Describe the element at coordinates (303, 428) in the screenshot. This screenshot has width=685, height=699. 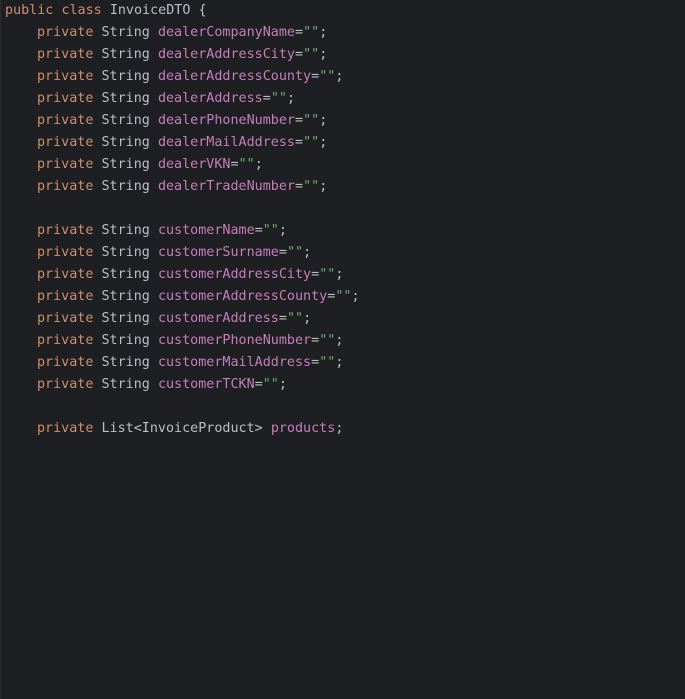
I see `field-name: products` at that location.